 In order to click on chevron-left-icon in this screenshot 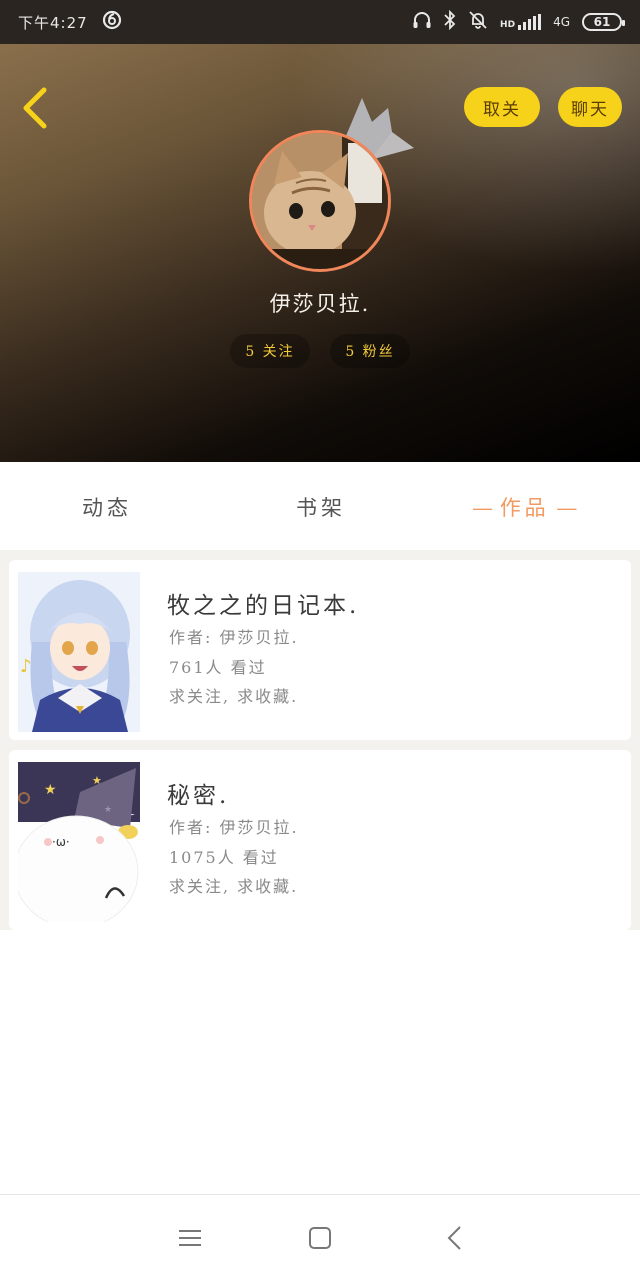, I will do `click(35, 108)`.